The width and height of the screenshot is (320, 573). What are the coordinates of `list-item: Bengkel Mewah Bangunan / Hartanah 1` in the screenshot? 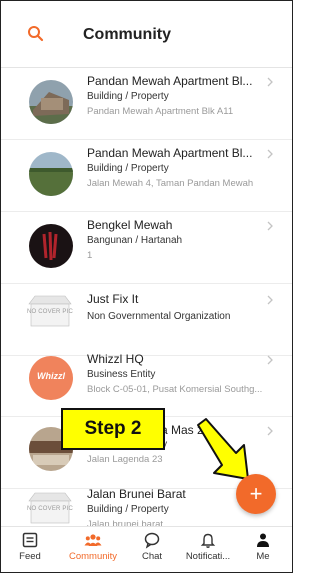 It's located at (146, 248).